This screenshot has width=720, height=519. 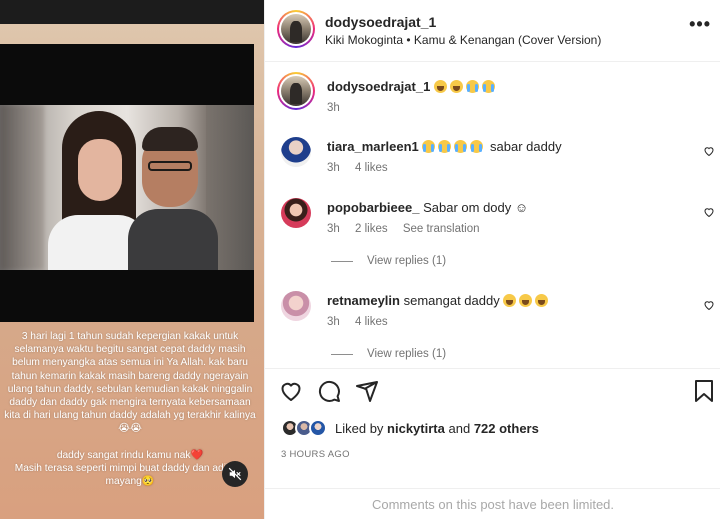 I want to click on bookmark-icon, so click(x=704, y=391).